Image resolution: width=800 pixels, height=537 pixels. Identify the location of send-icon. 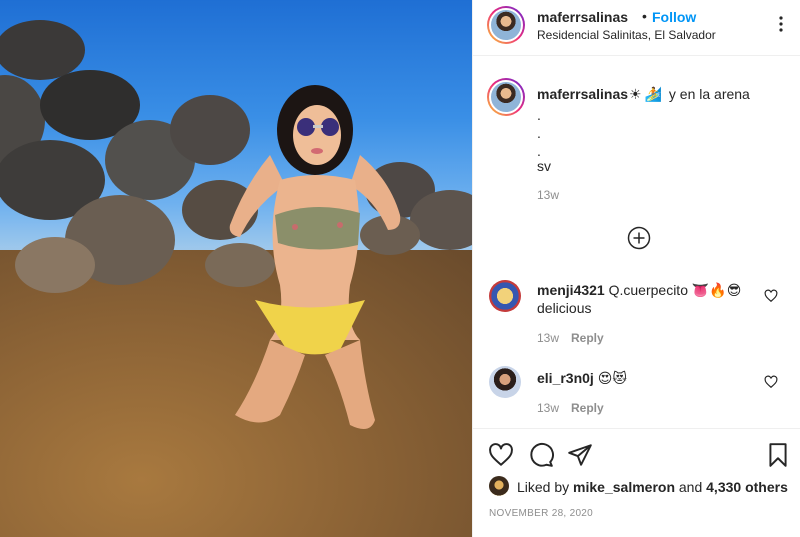
(580, 455).